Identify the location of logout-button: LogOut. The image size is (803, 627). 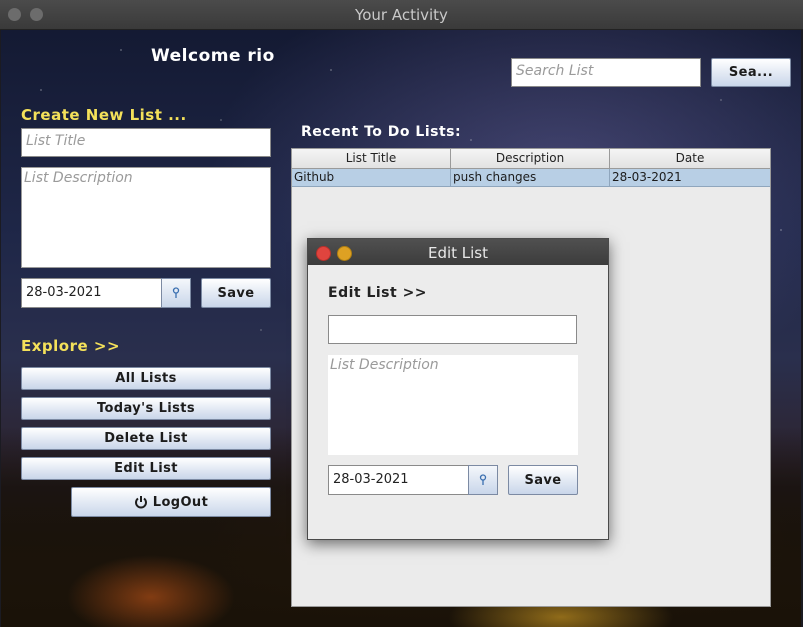
(171, 502).